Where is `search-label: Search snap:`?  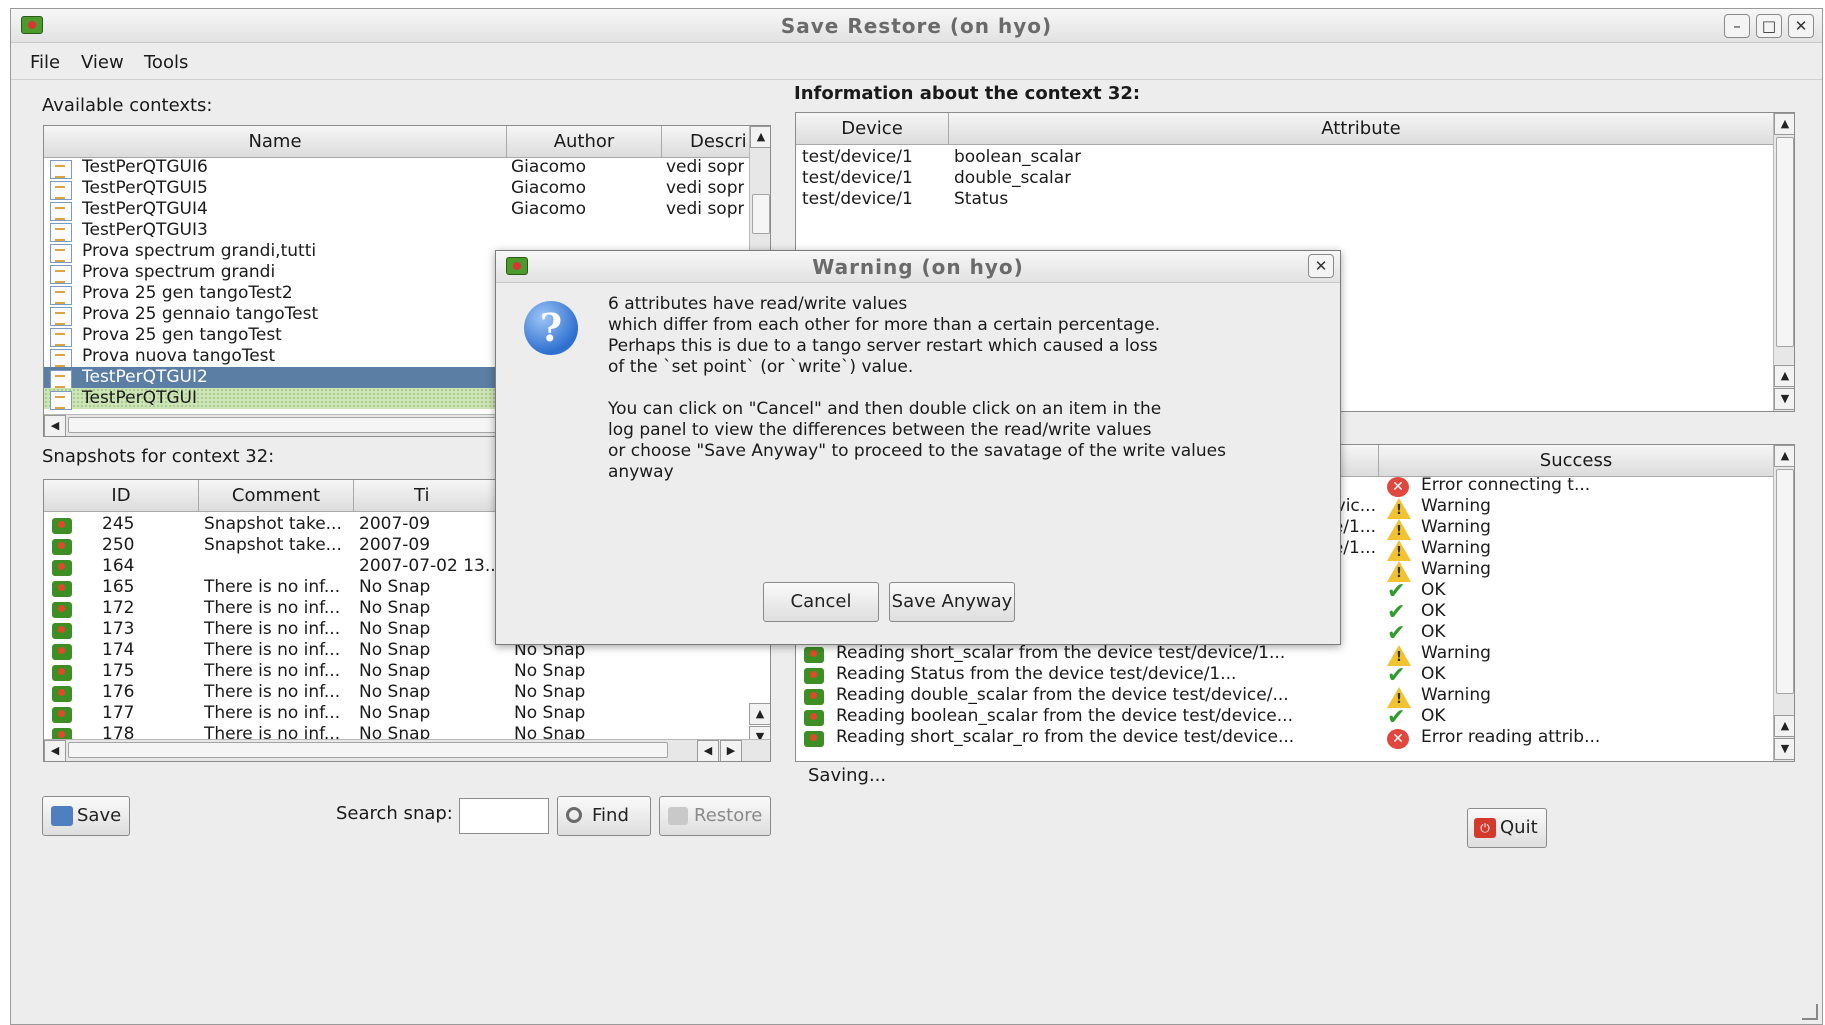 search-label: Search snap: is located at coordinates (394, 813).